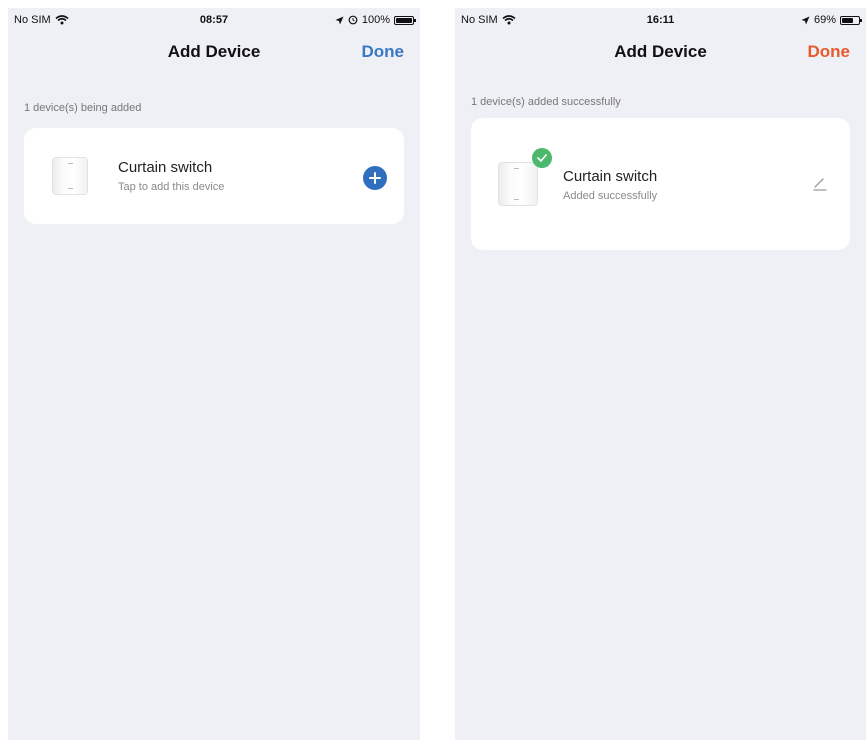 The image size is (866, 740). I want to click on section-label: 1 device(s) added successfully, so click(546, 102).